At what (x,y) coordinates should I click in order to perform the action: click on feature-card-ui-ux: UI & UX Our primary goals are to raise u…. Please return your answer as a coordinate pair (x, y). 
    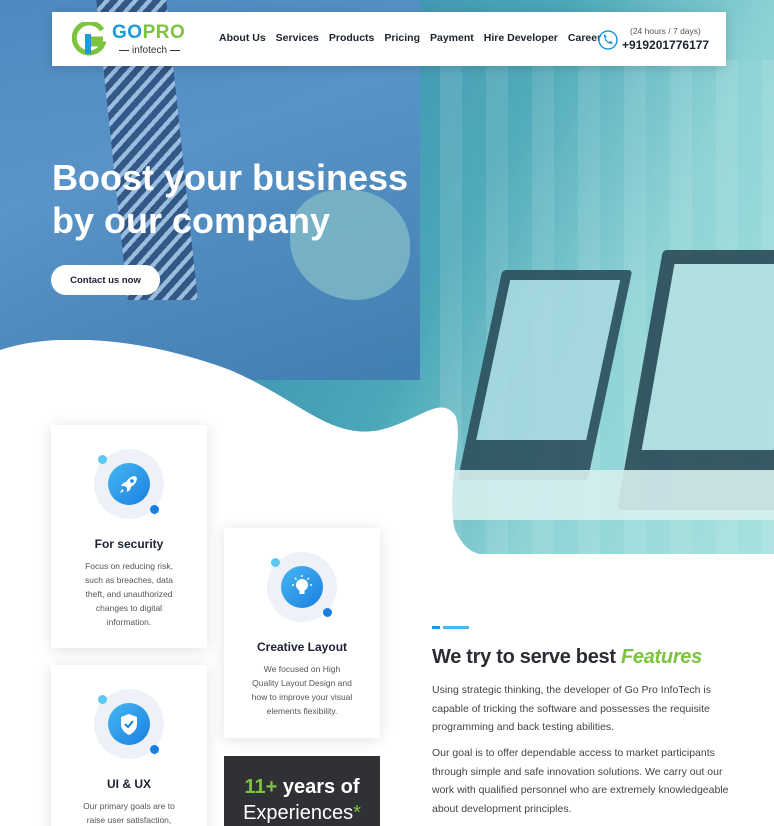
    Looking at the image, I should click on (129, 745).